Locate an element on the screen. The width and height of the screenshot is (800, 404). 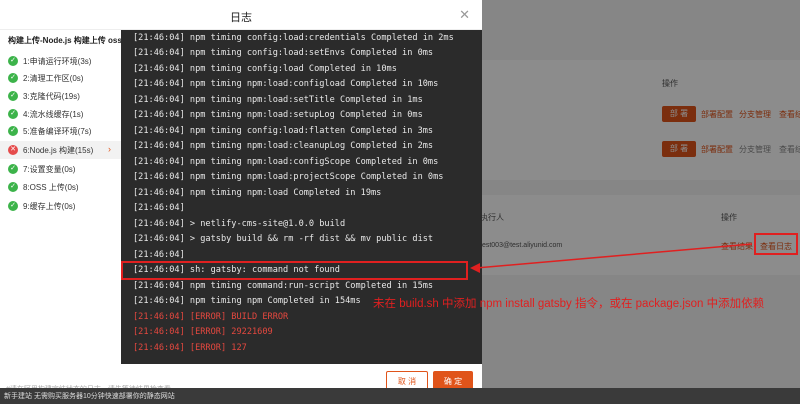
stage-label: 5:准备编译环境(7s) is located at coordinates (57, 131).